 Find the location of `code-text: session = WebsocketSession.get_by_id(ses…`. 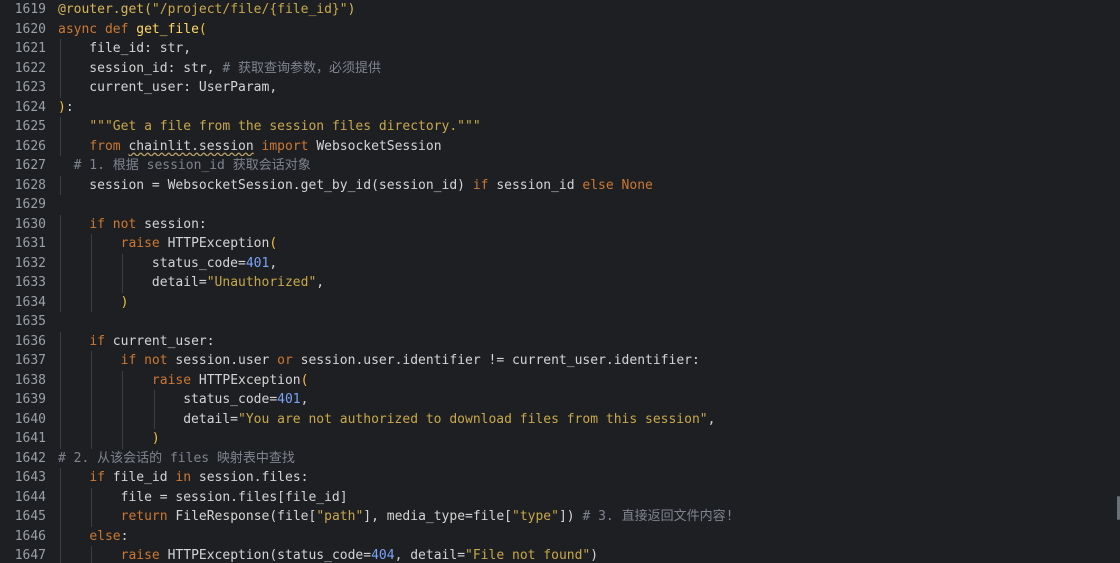

code-text: session = WebsocketSession.get_by_id(ses… is located at coordinates (589, 186).